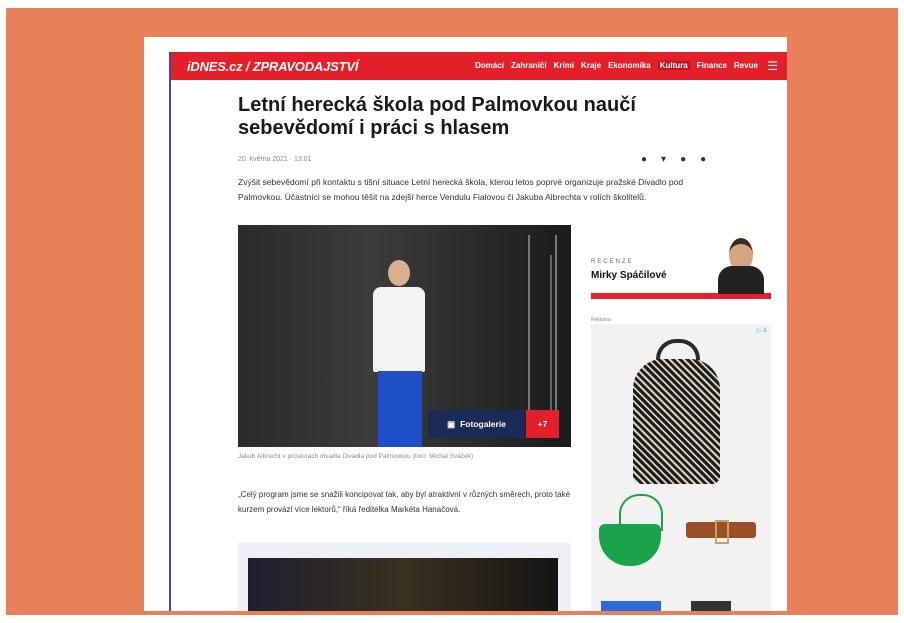  What do you see at coordinates (399, 273) in the screenshot?
I see `actor-head` at bounding box center [399, 273].